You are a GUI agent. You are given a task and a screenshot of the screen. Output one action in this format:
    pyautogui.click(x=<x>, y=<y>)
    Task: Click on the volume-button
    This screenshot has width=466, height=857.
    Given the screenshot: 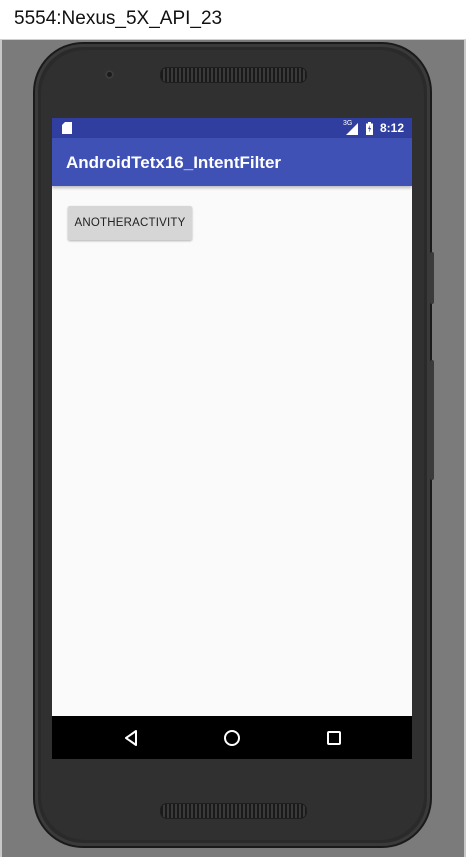 What is the action you would take?
    pyautogui.click(x=432, y=420)
    